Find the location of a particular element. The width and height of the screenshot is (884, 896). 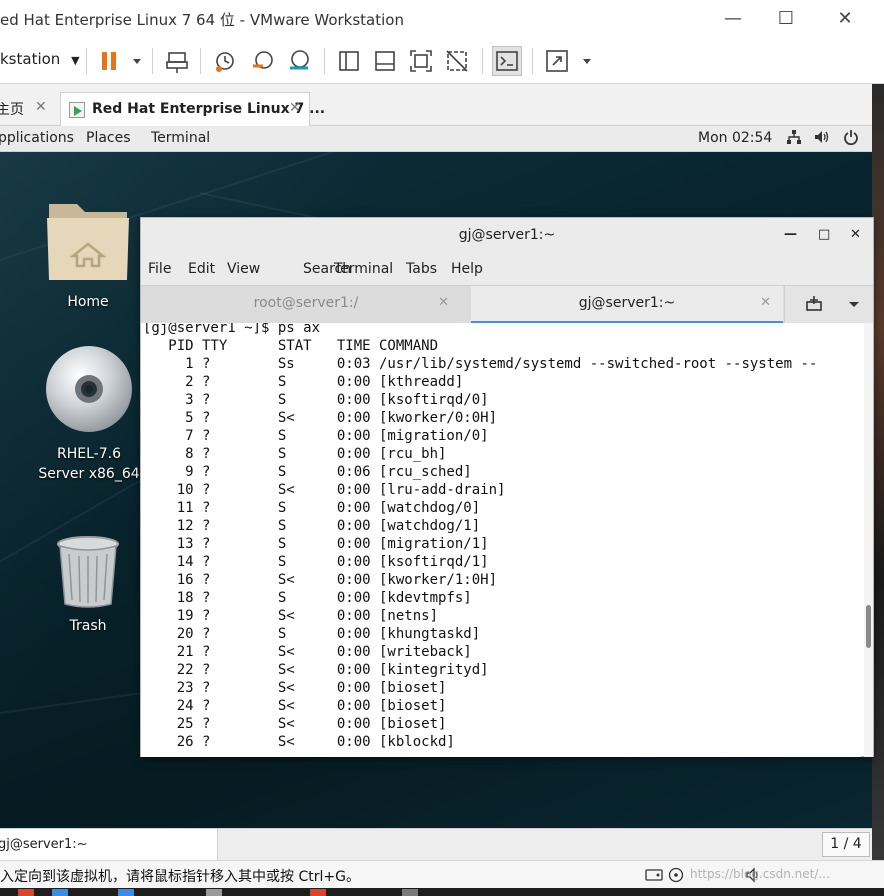

menu-file: File is located at coordinates (159, 269).